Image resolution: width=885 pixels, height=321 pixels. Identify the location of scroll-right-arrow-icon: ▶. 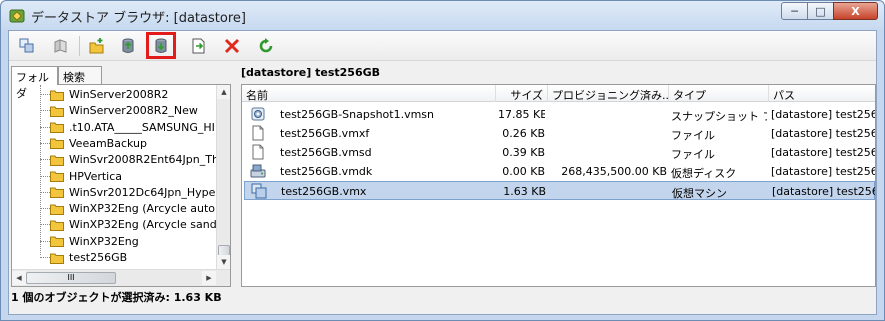
(209, 278).